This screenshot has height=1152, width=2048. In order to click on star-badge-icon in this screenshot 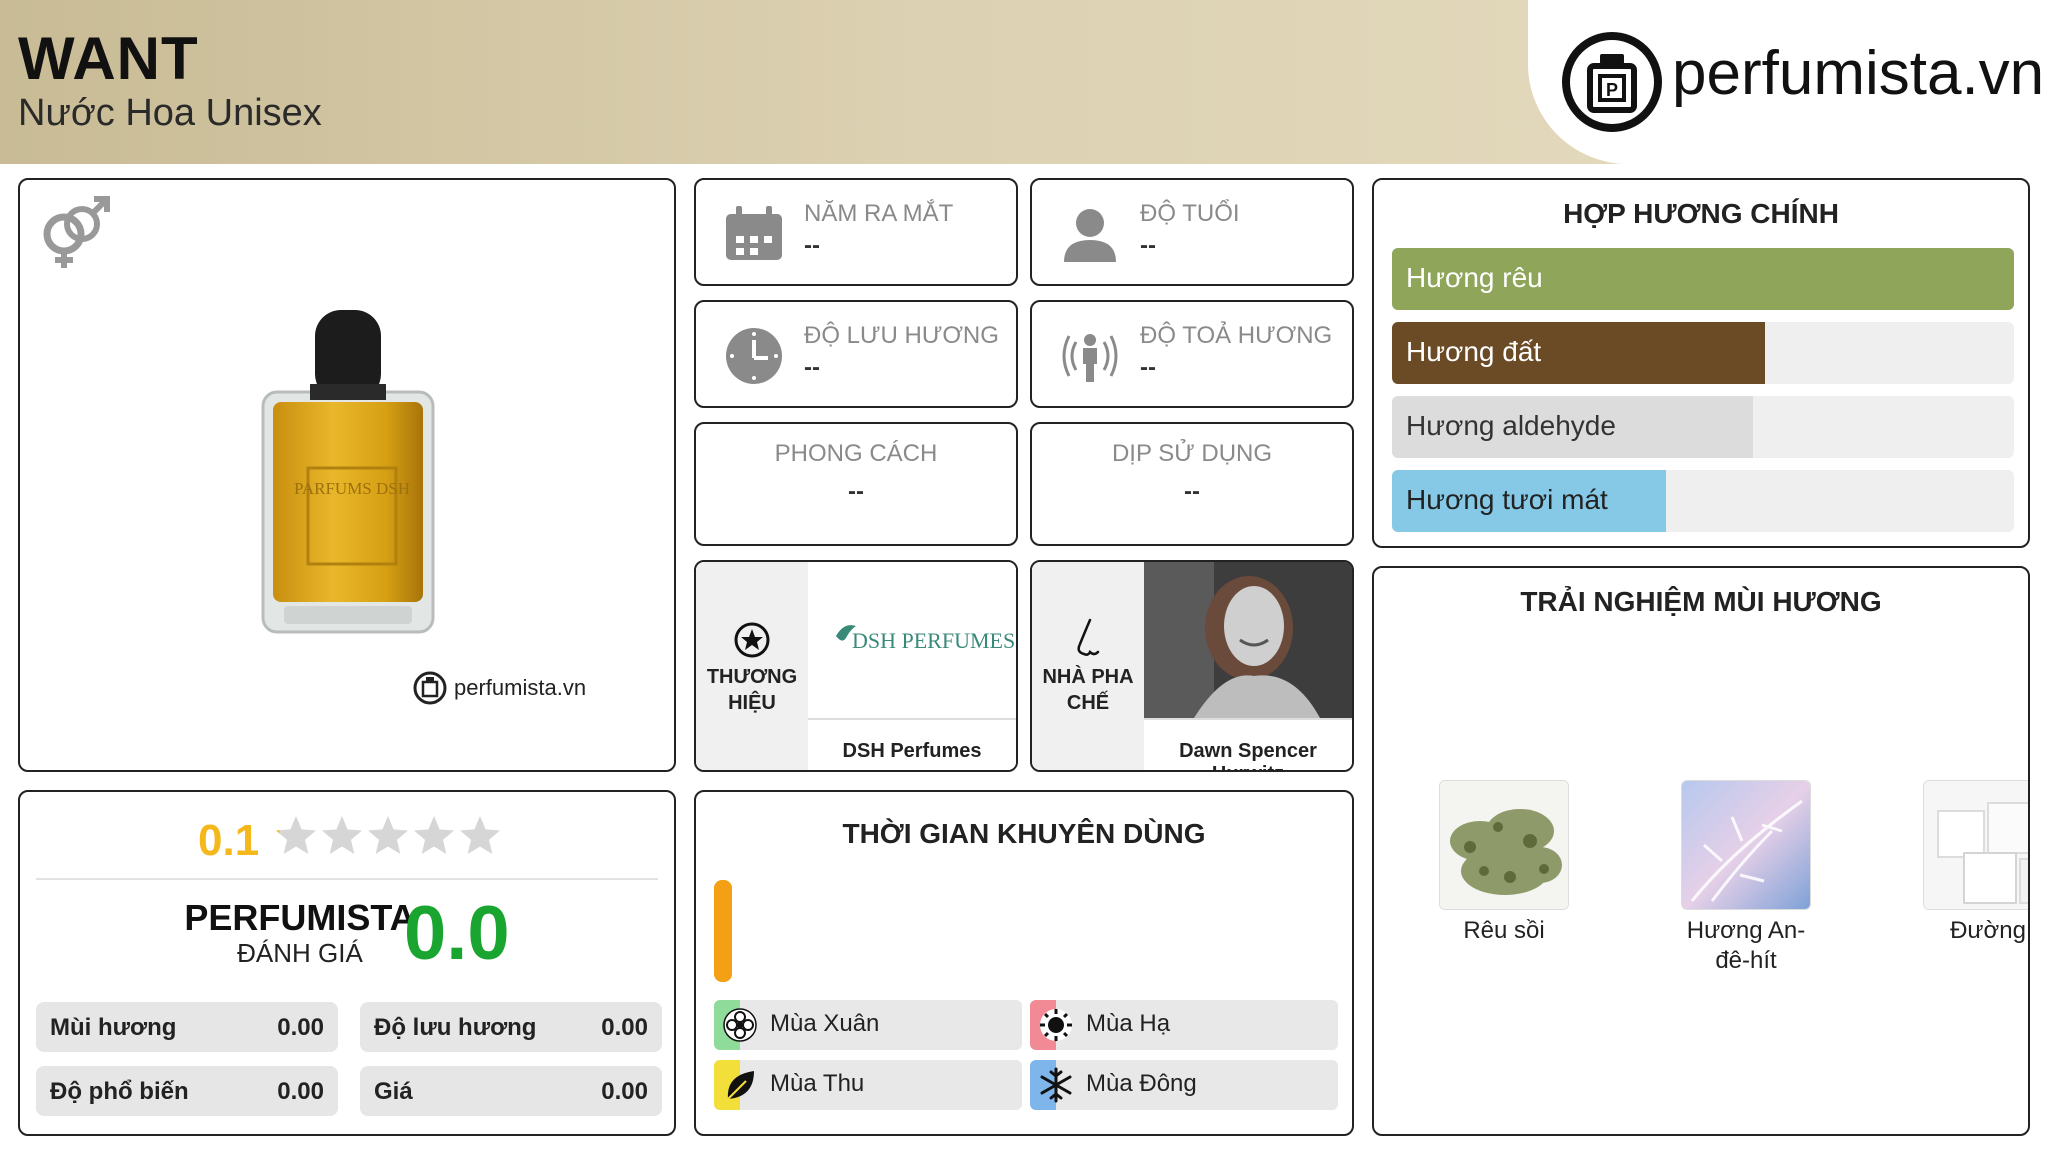, I will do `click(752, 640)`.